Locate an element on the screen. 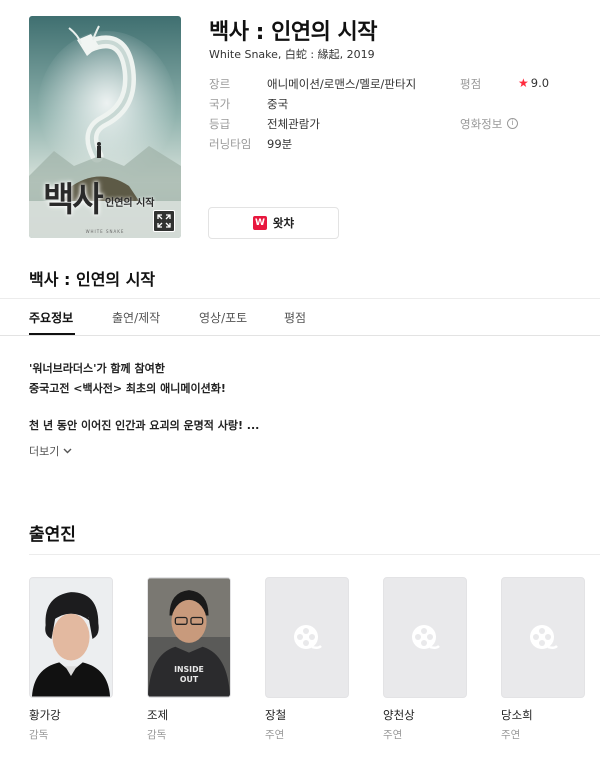  movie-original-title: White Snake, 白蛇 : 緣起, 2019 is located at coordinates (292, 54).